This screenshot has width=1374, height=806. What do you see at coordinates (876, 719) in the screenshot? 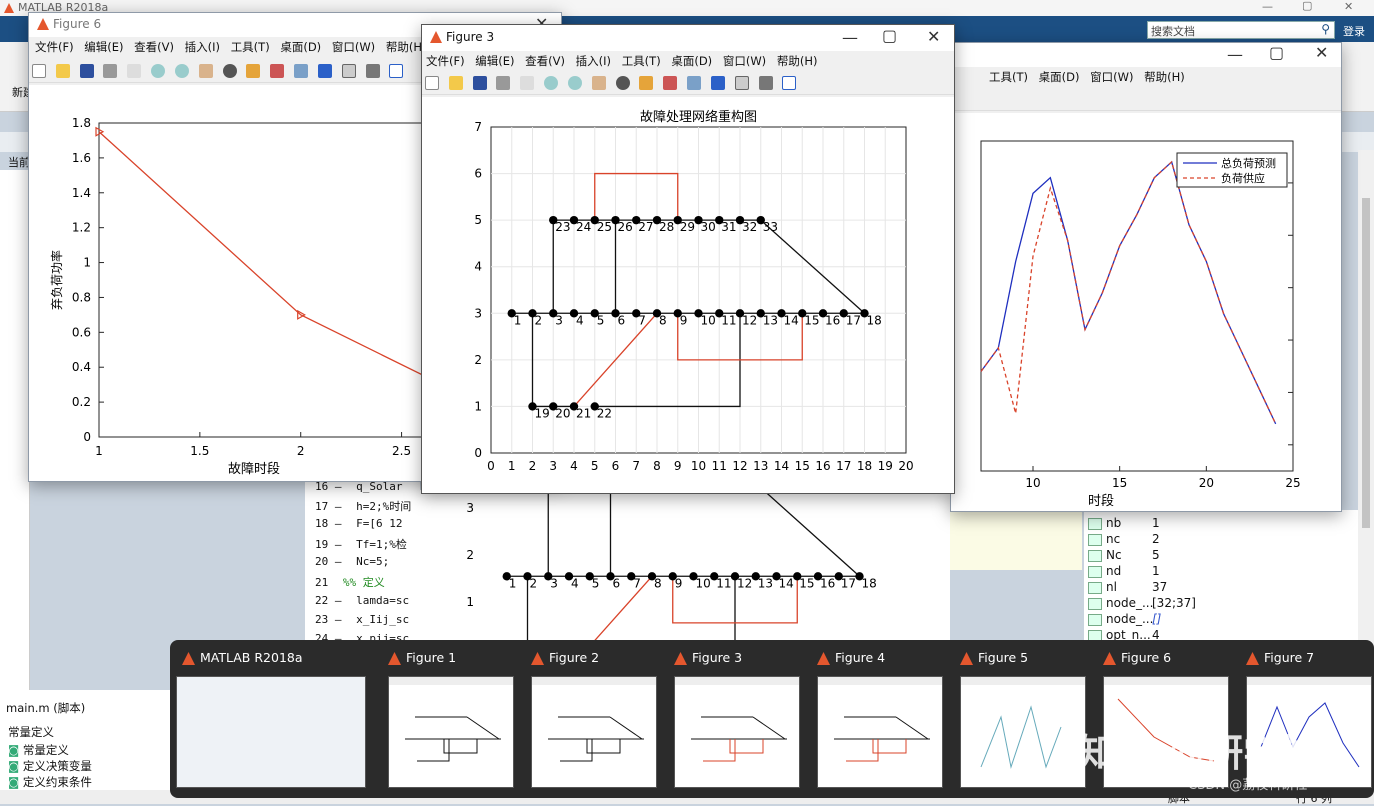
I see `task-thumb-figure4: Figure 4` at bounding box center [876, 719].